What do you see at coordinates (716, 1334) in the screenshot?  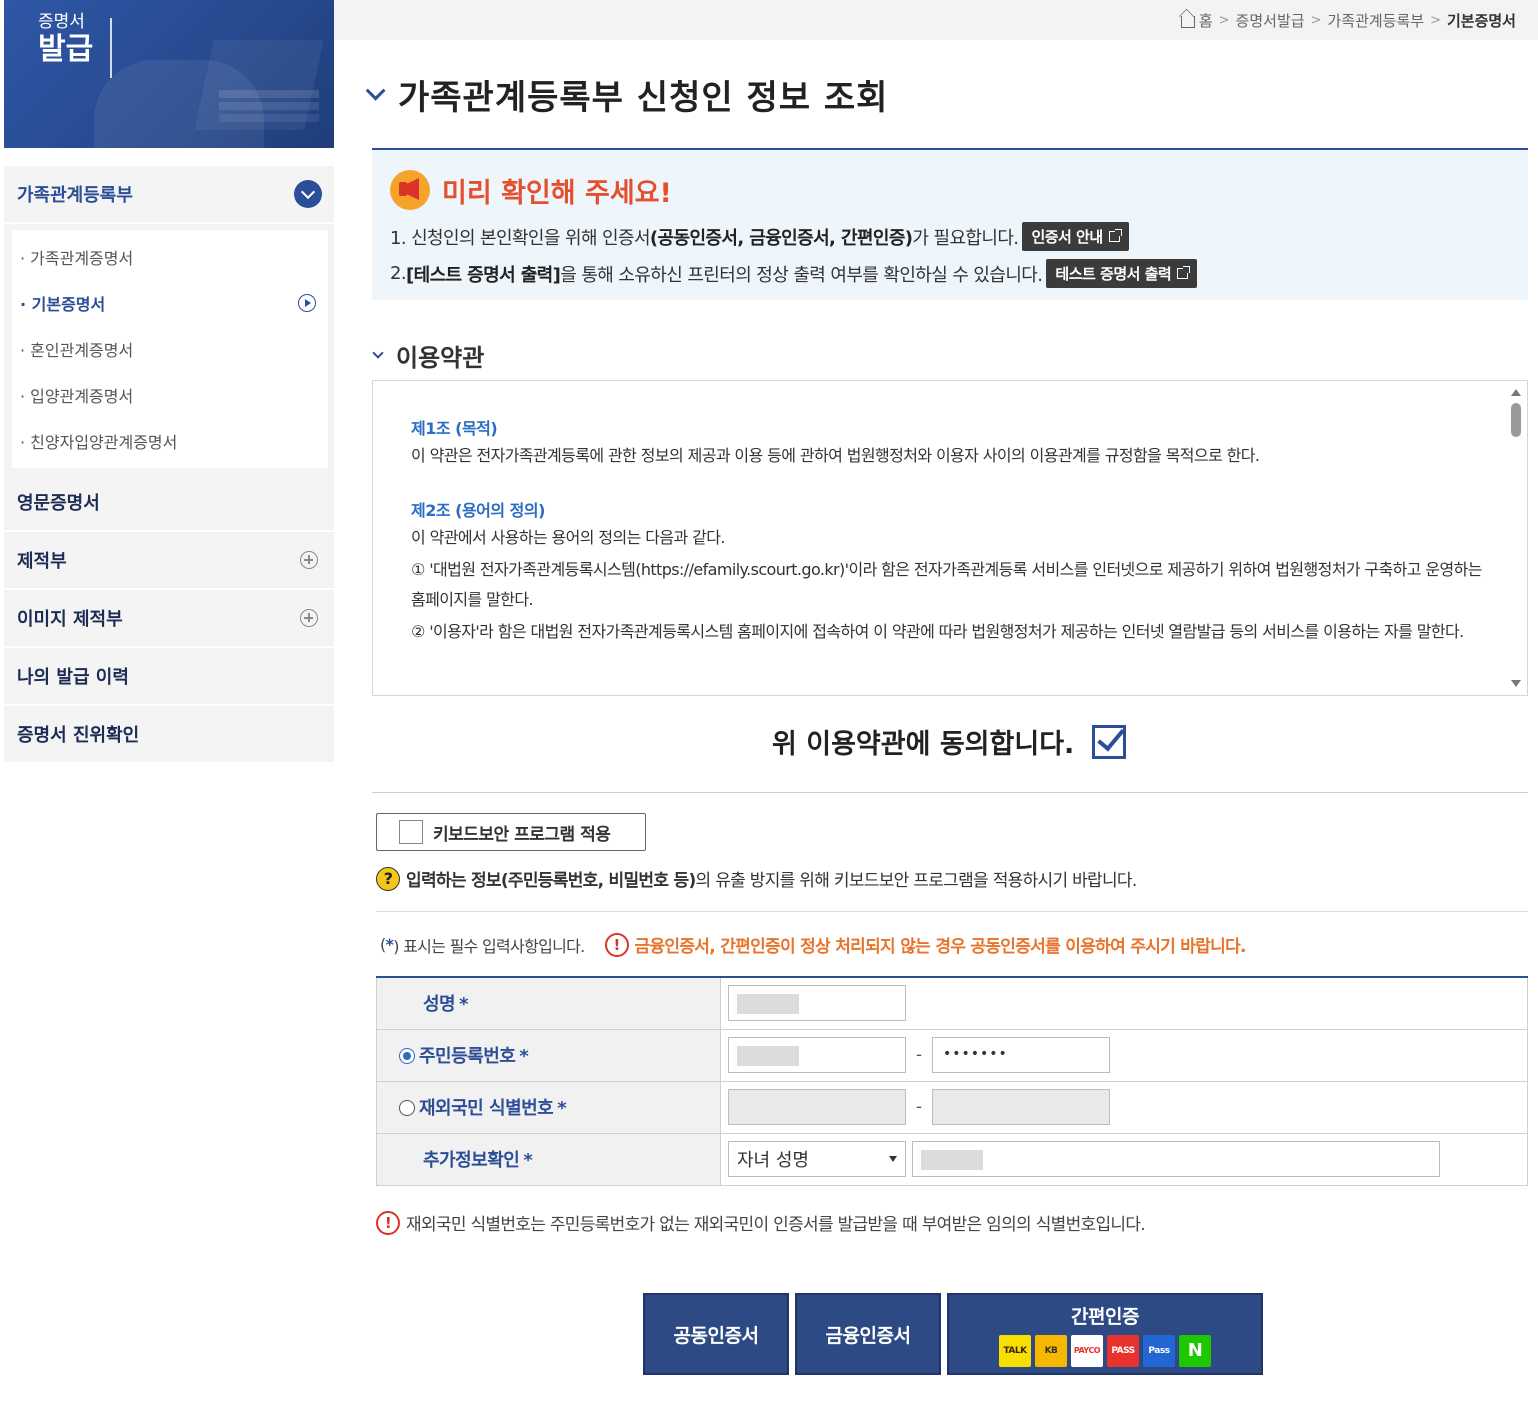 I see `joint-cert-button: 공동인증서` at bounding box center [716, 1334].